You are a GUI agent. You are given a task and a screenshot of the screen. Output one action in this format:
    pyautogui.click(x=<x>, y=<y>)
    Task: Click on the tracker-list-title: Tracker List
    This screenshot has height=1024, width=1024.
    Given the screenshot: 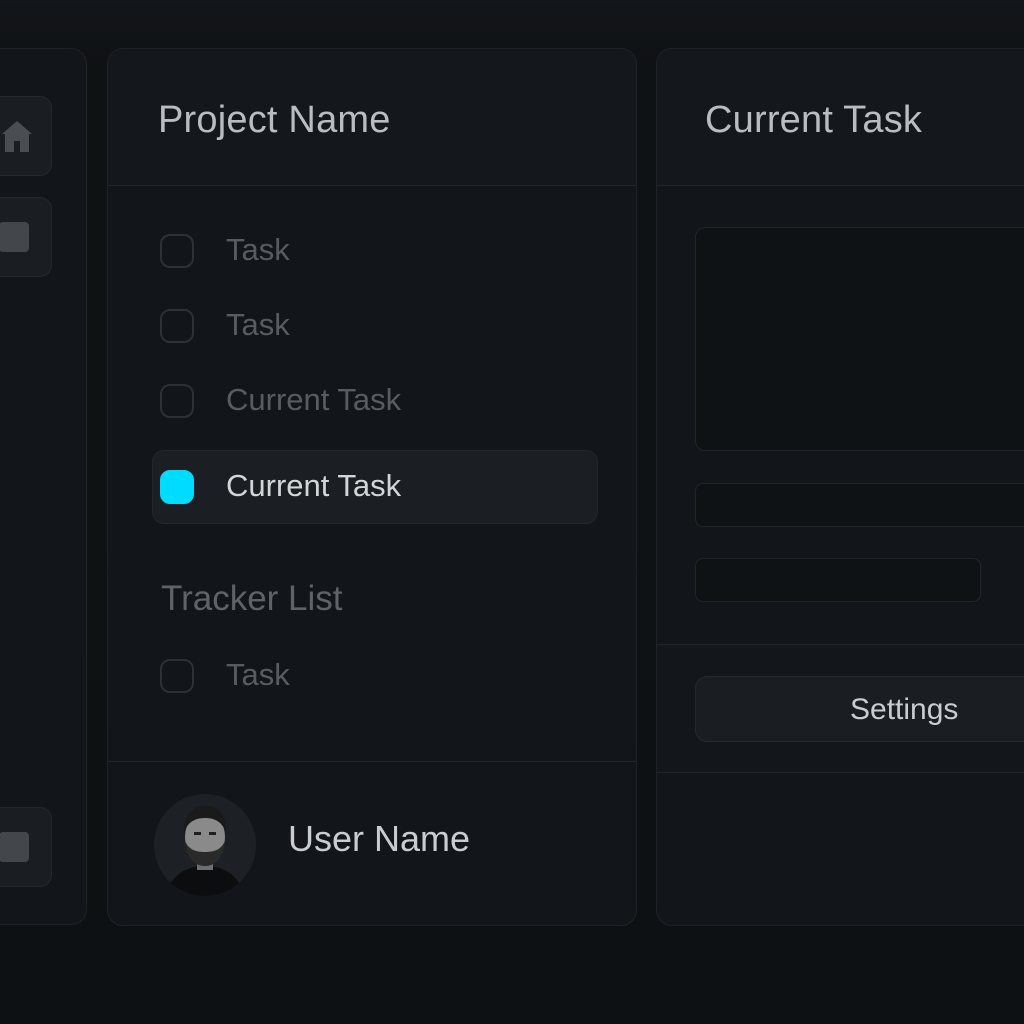 What is the action you would take?
    pyautogui.click(x=252, y=598)
    